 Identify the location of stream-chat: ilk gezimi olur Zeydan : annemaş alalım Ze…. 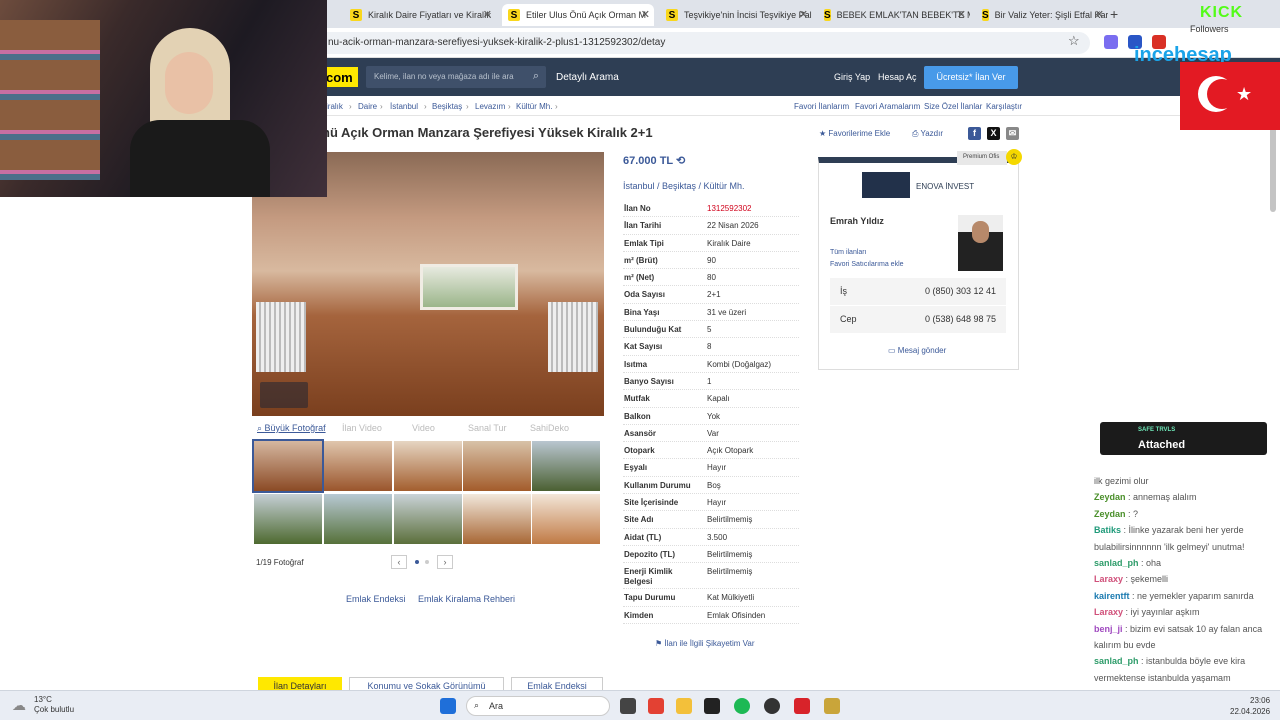
(1187, 583).